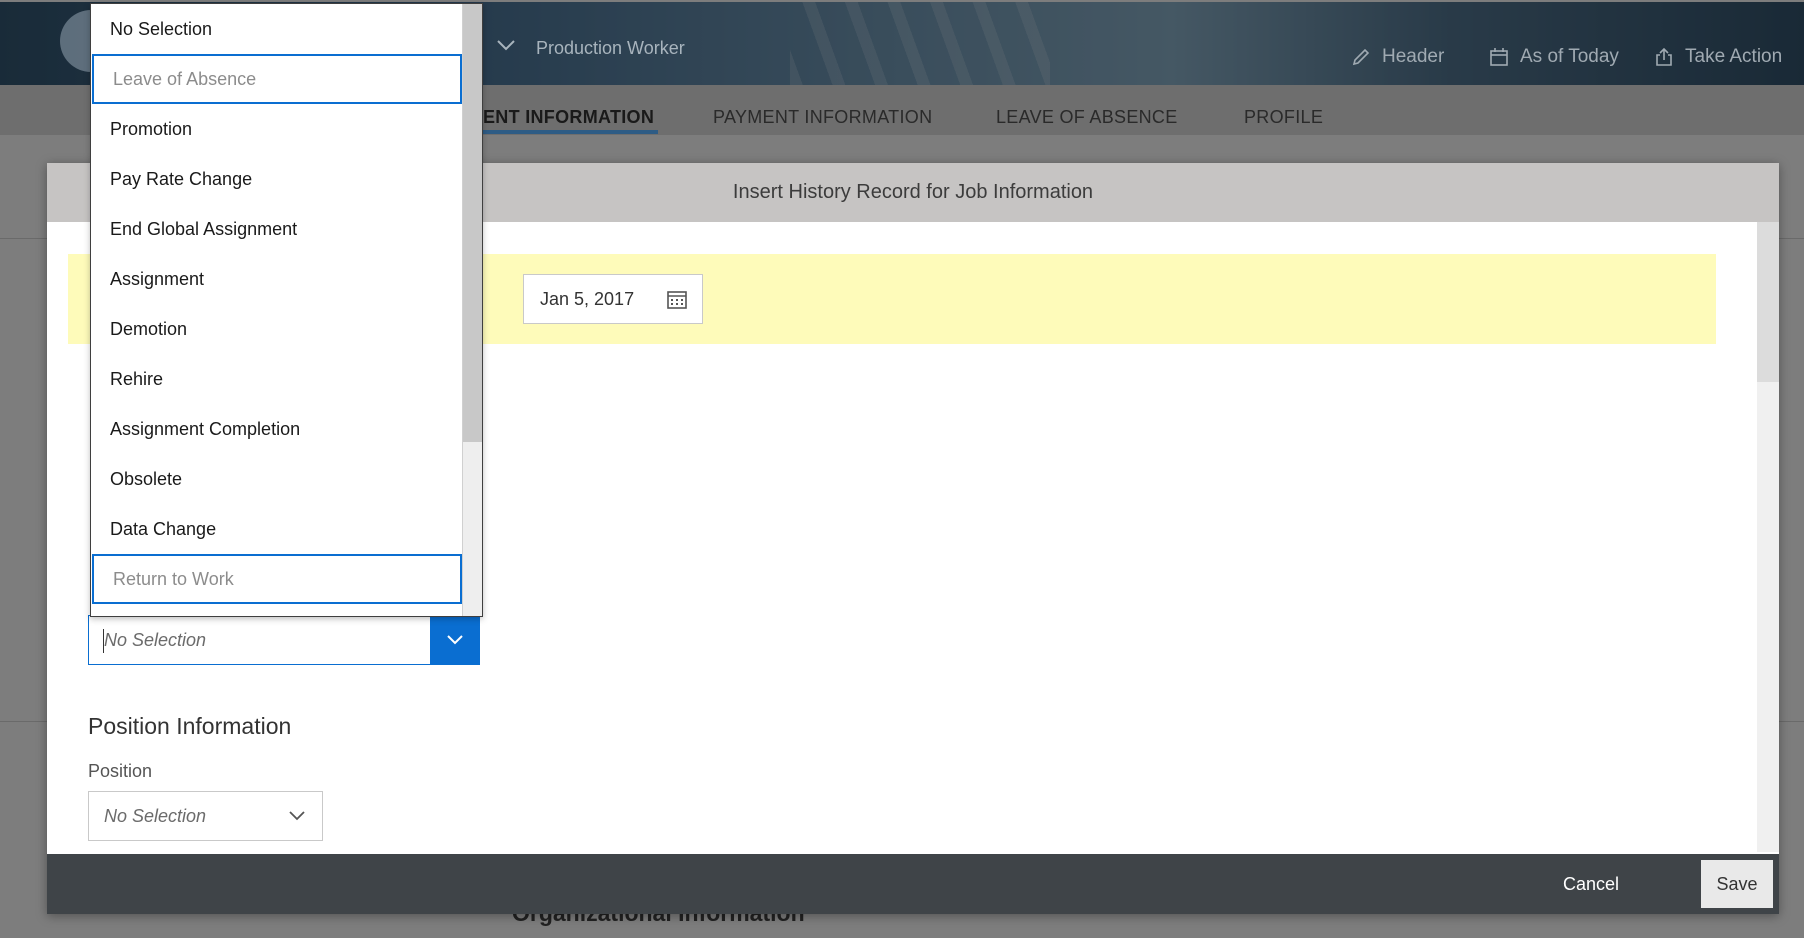 This screenshot has height=938, width=1804. Describe the element at coordinates (610, 48) in the screenshot. I see `worker-title: Production Worker` at that location.